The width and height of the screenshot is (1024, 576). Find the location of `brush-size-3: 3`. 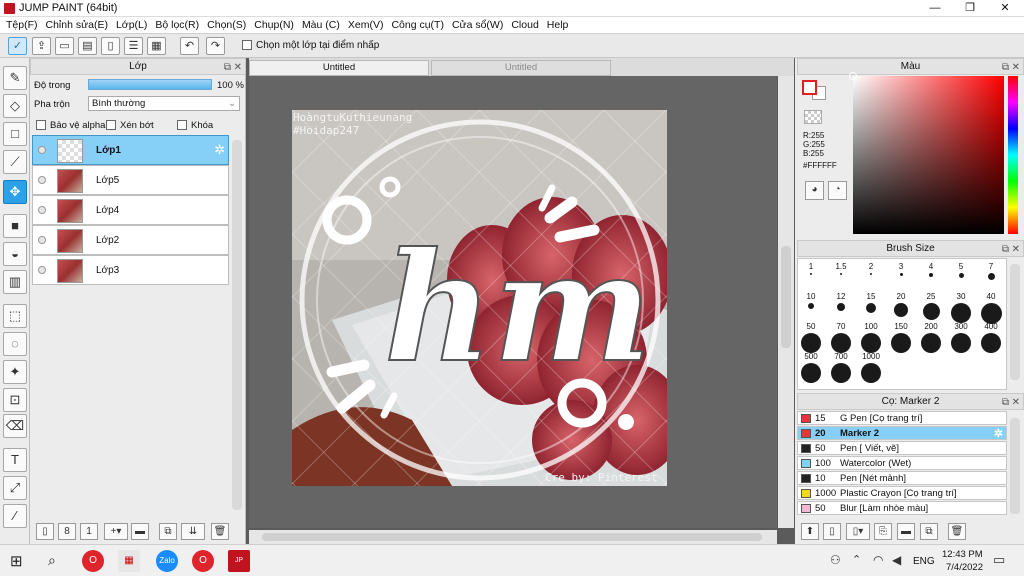

brush-size-3: 3 is located at coordinates (901, 269).